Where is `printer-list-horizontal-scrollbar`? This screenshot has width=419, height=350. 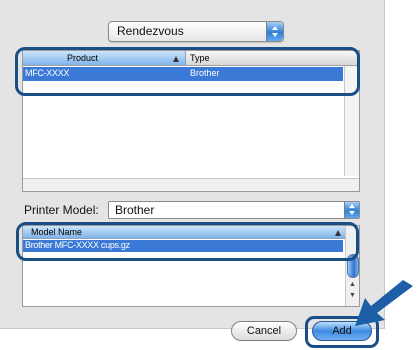
printer-list-horizontal-scrollbar is located at coordinates (191, 184).